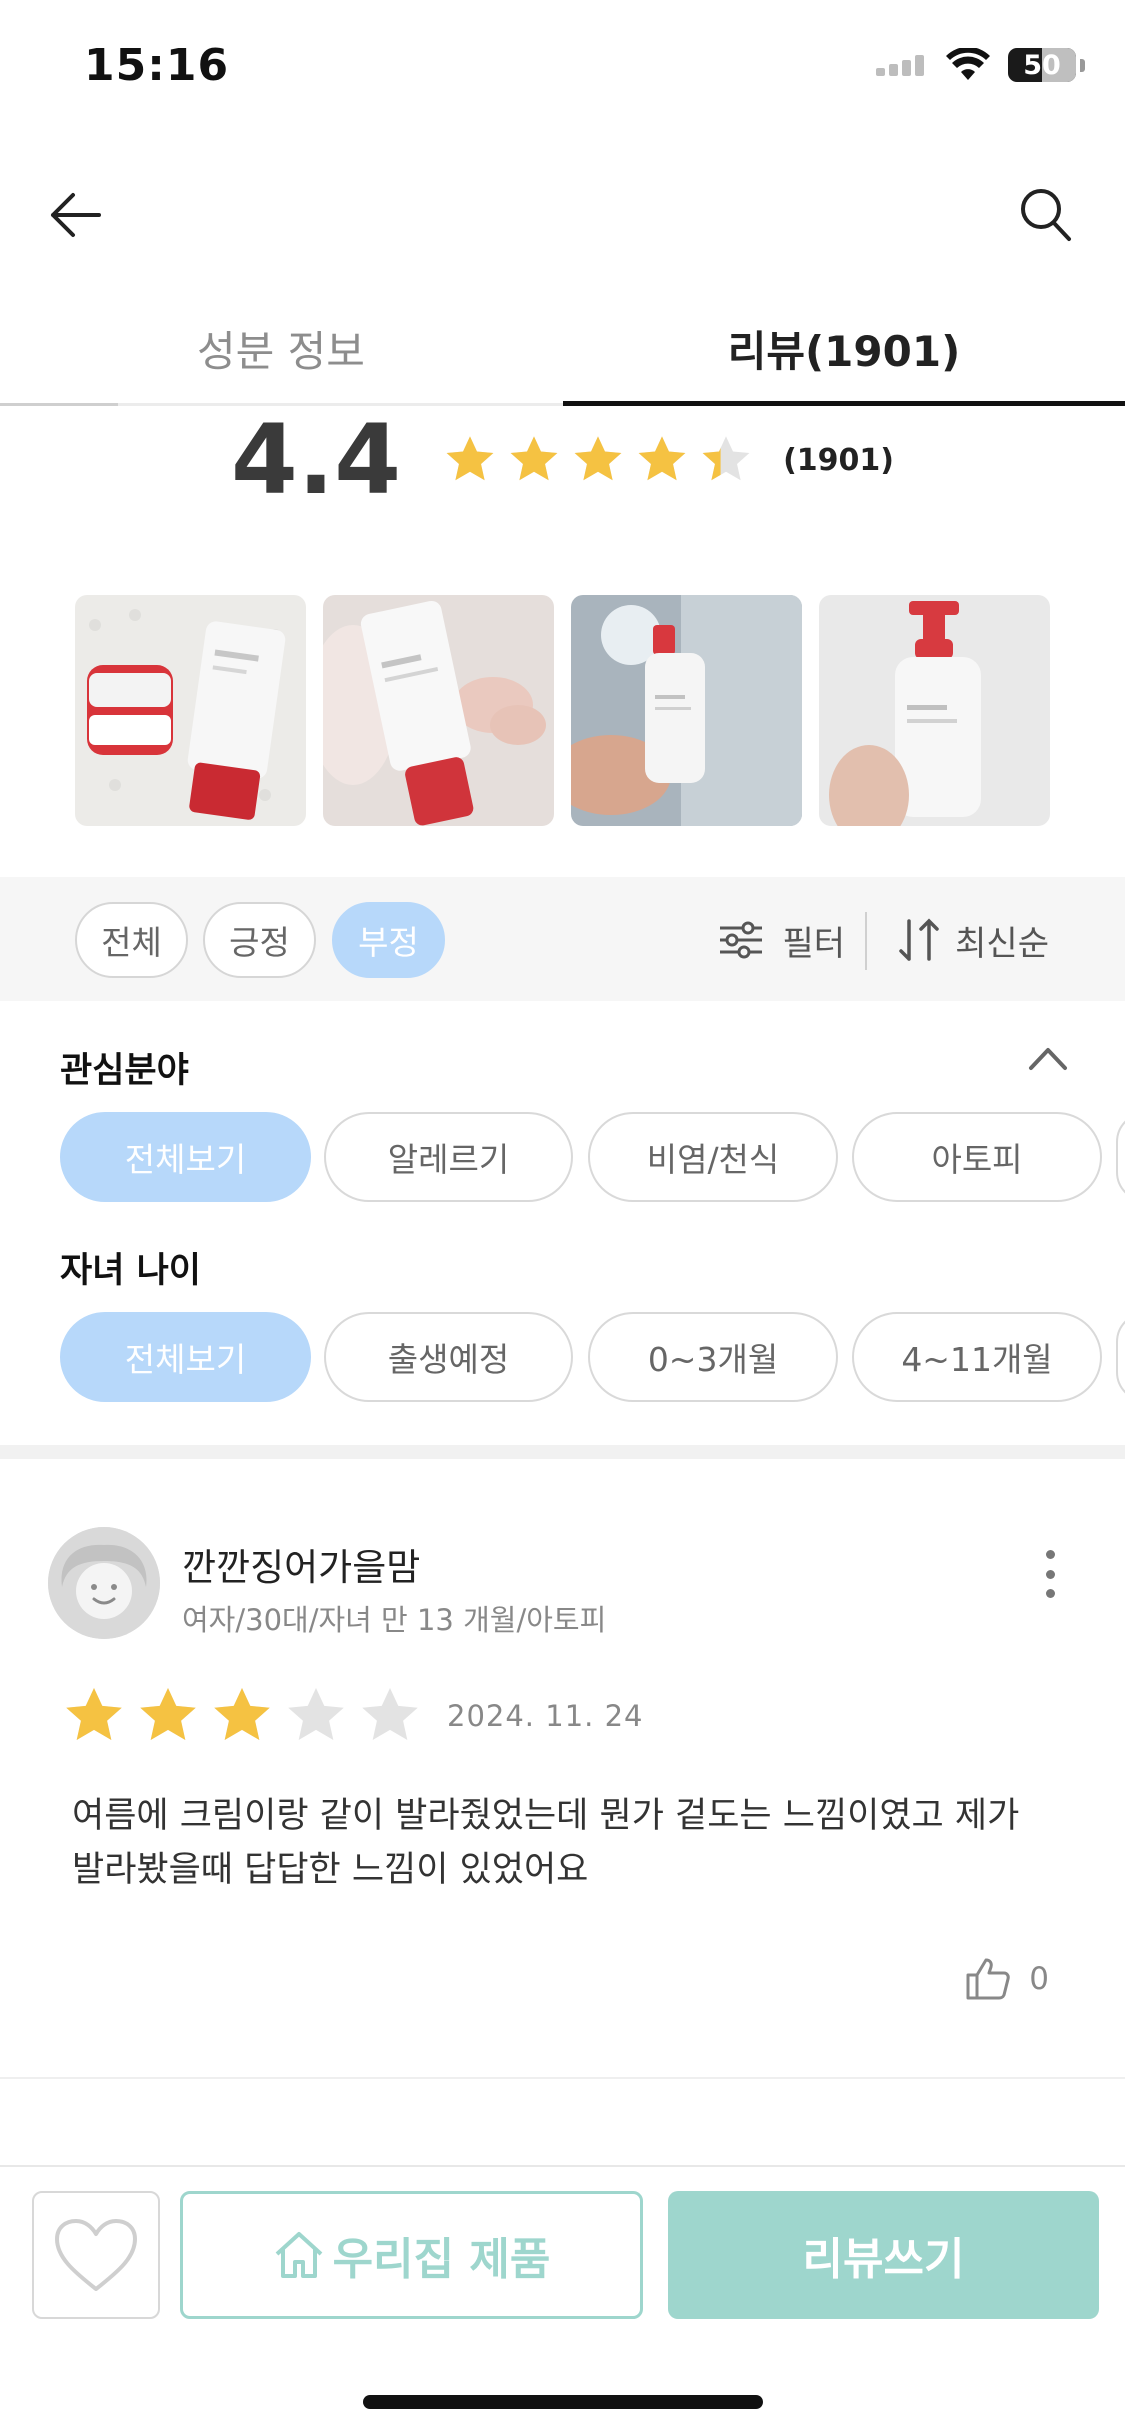 The image size is (1125, 2436). Describe the element at coordinates (59, 404) in the screenshot. I see `tab-scroll-indicator` at that location.